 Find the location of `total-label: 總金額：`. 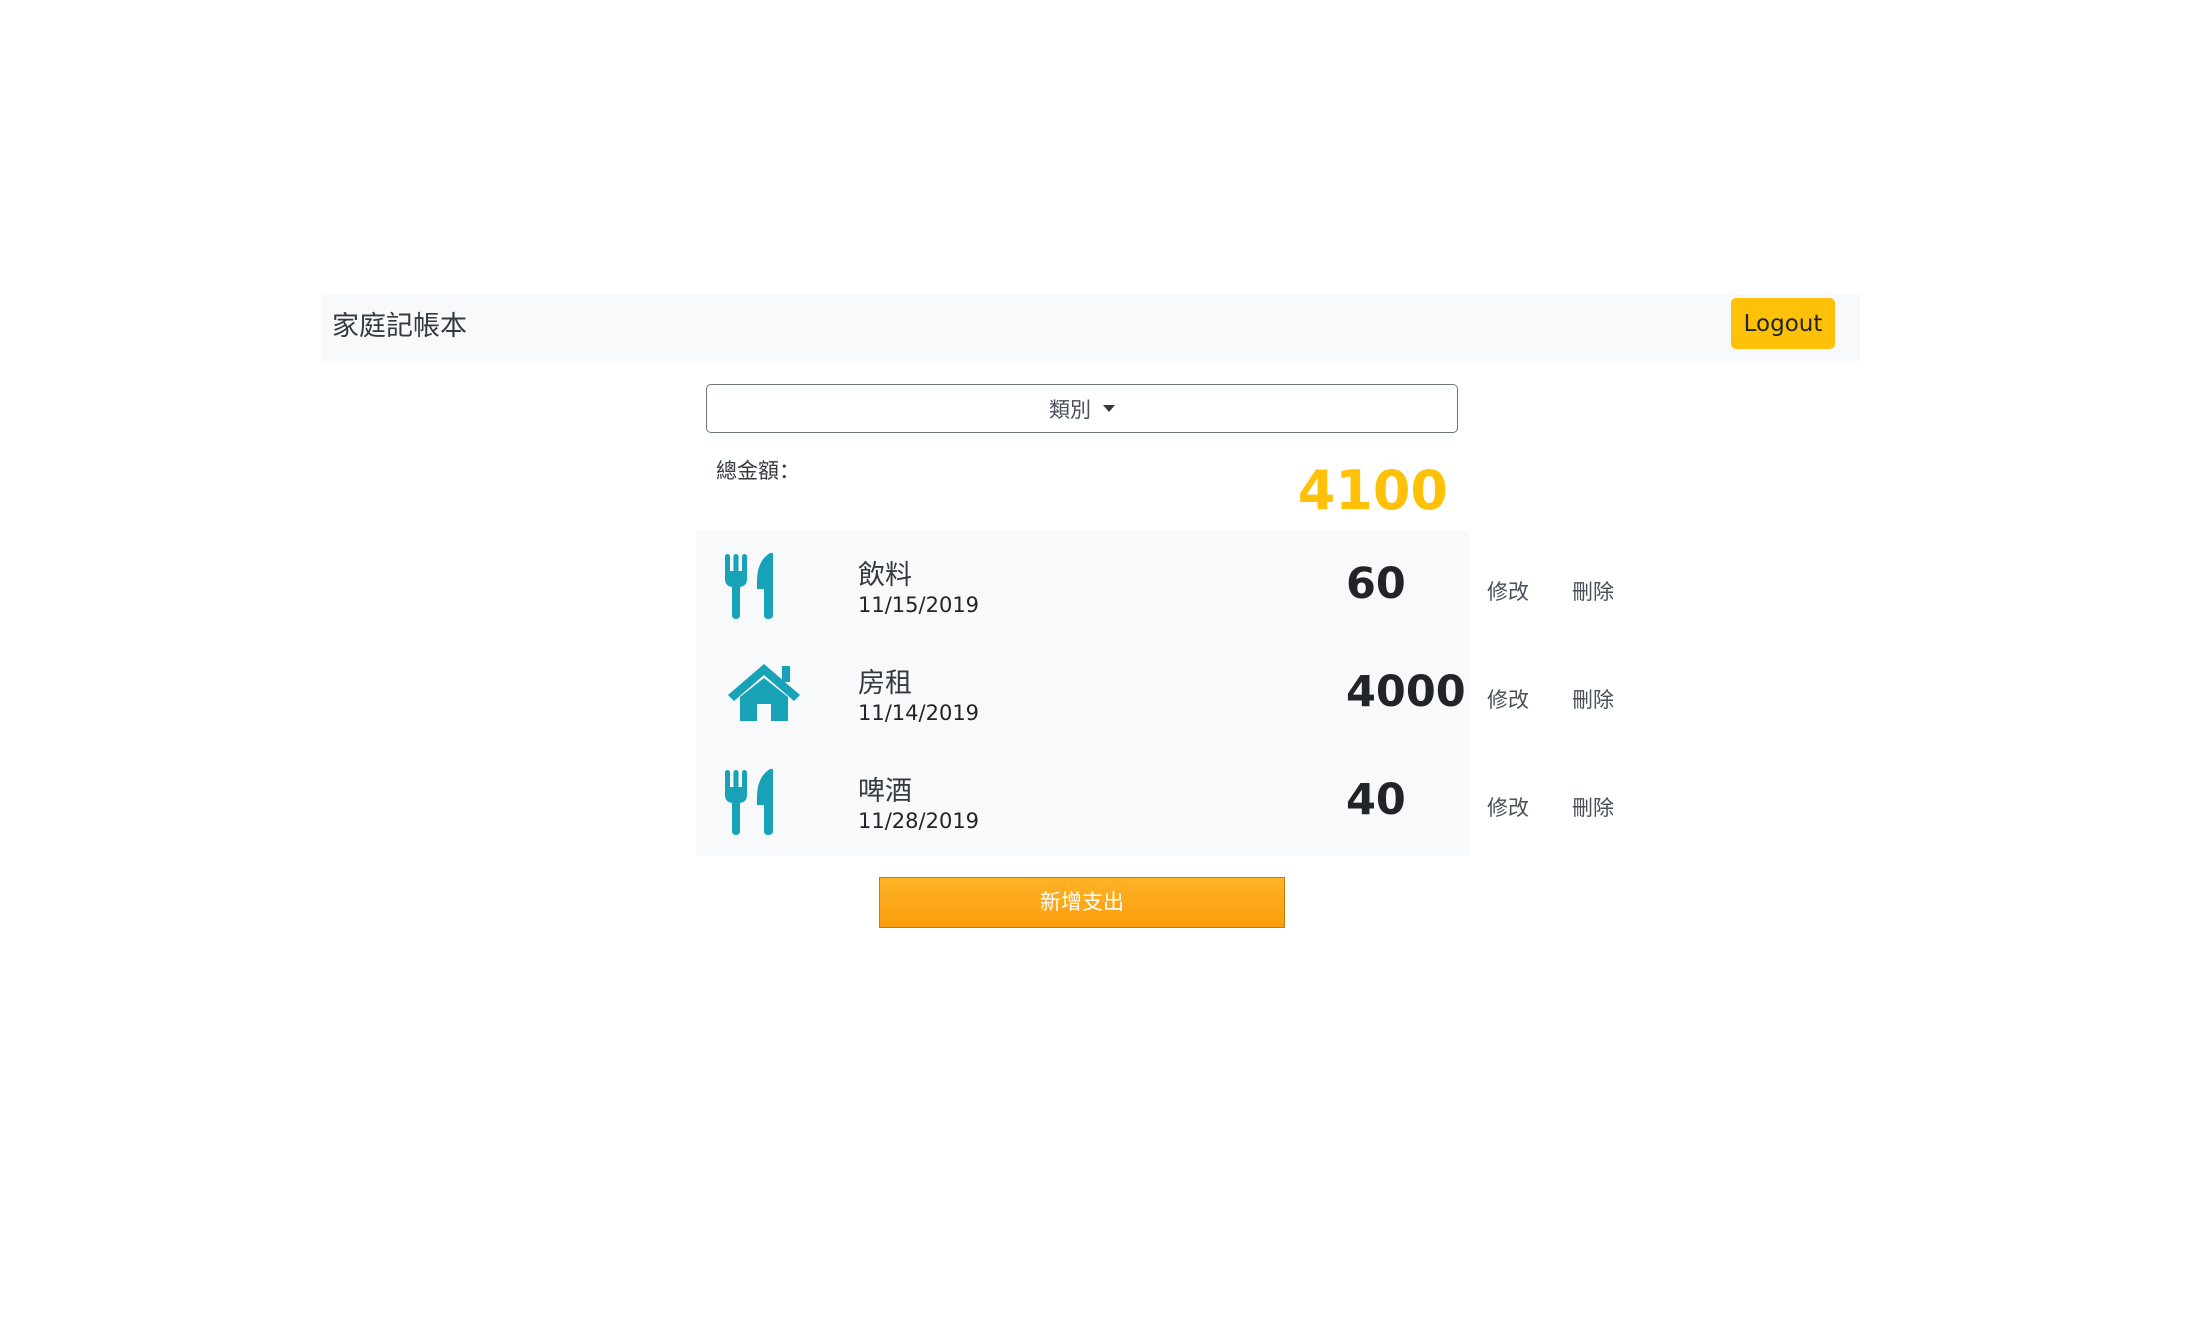

total-label: 總金額： is located at coordinates (758, 471).